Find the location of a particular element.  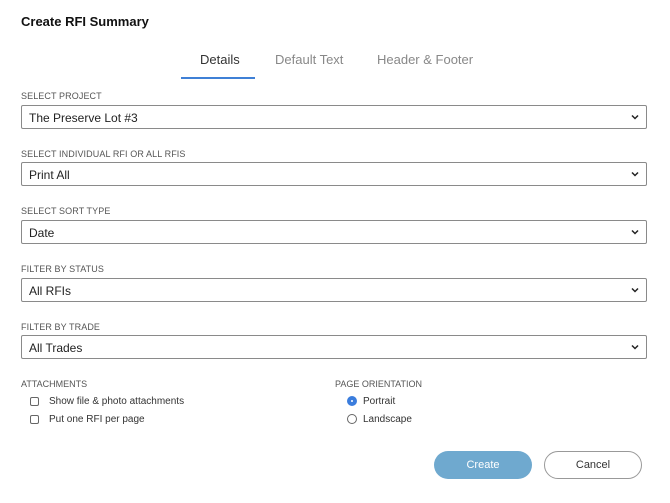

sort-select: Date is located at coordinates (334, 232).